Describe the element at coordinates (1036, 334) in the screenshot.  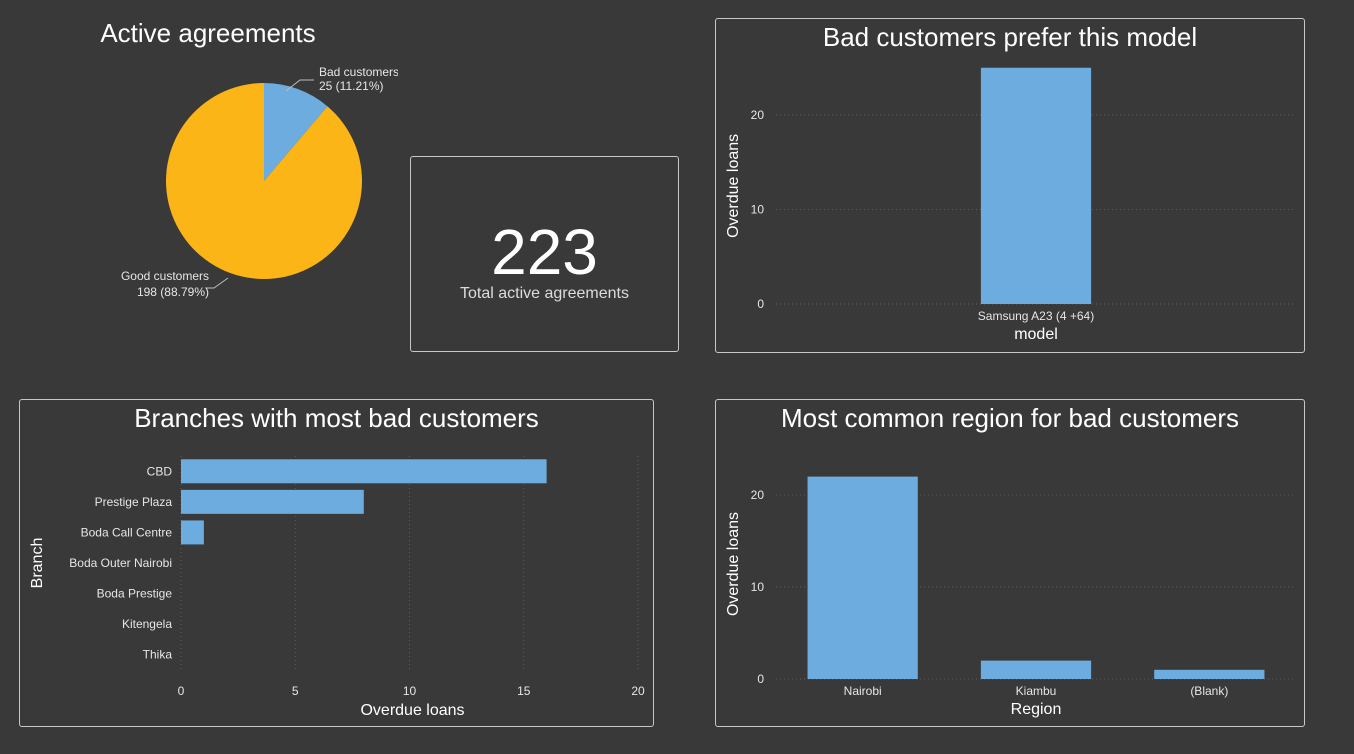
I see `x-axis-label: model` at that location.